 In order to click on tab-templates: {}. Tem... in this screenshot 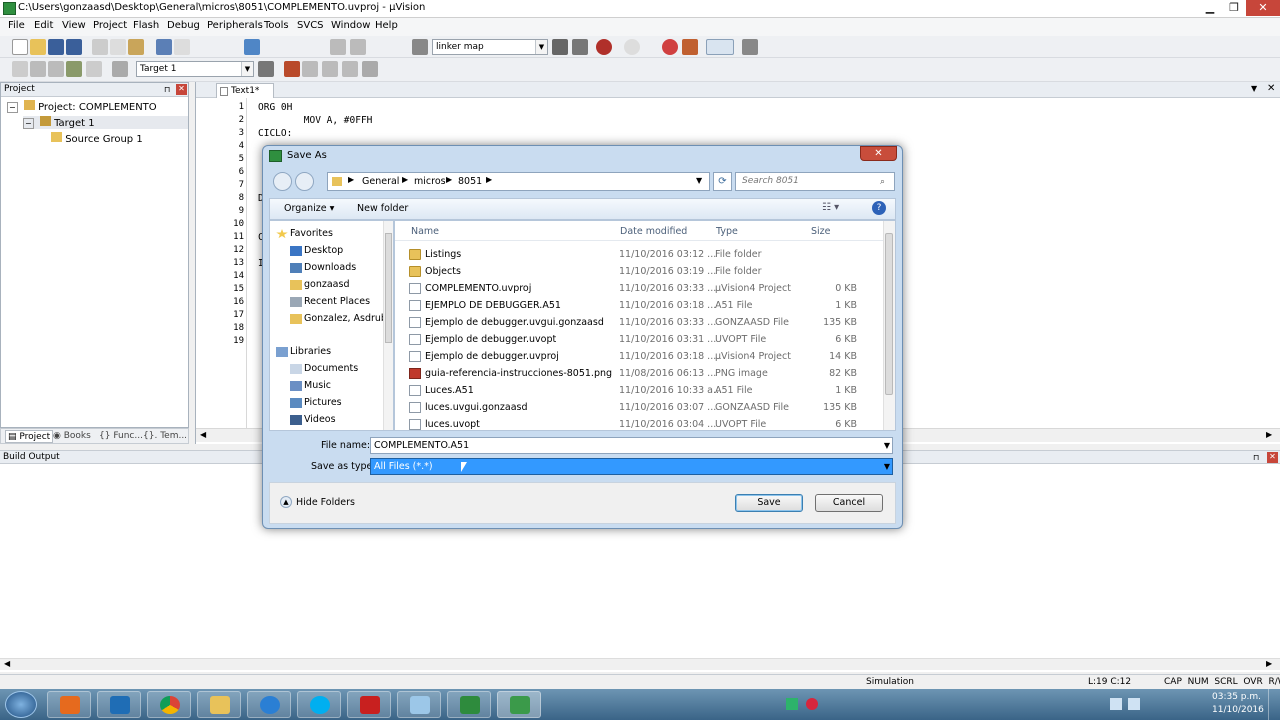, I will do `click(165, 436)`.